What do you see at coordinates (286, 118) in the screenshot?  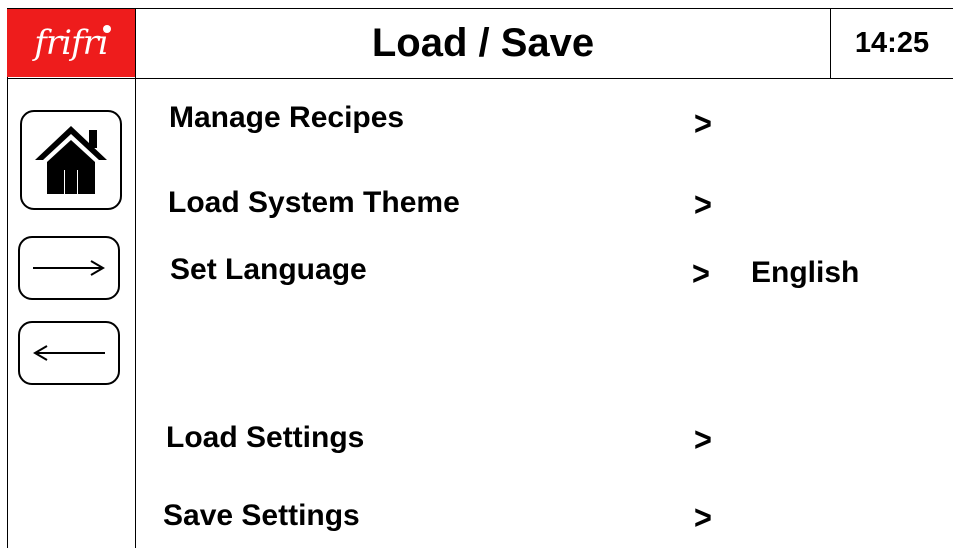 I see `manage-recipes-item: Manage Recipes` at bounding box center [286, 118].